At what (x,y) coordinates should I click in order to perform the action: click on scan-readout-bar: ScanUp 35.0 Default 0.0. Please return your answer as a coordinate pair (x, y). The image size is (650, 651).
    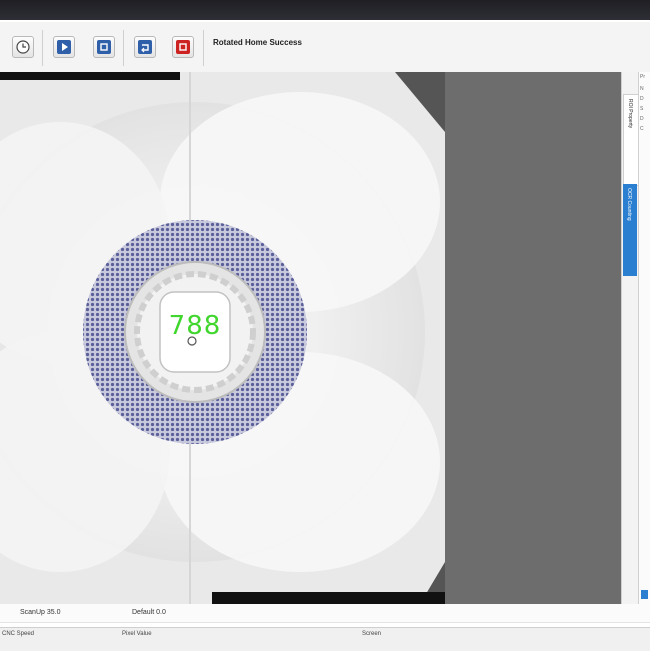
    Looking at the image, I should click on (325, 613).